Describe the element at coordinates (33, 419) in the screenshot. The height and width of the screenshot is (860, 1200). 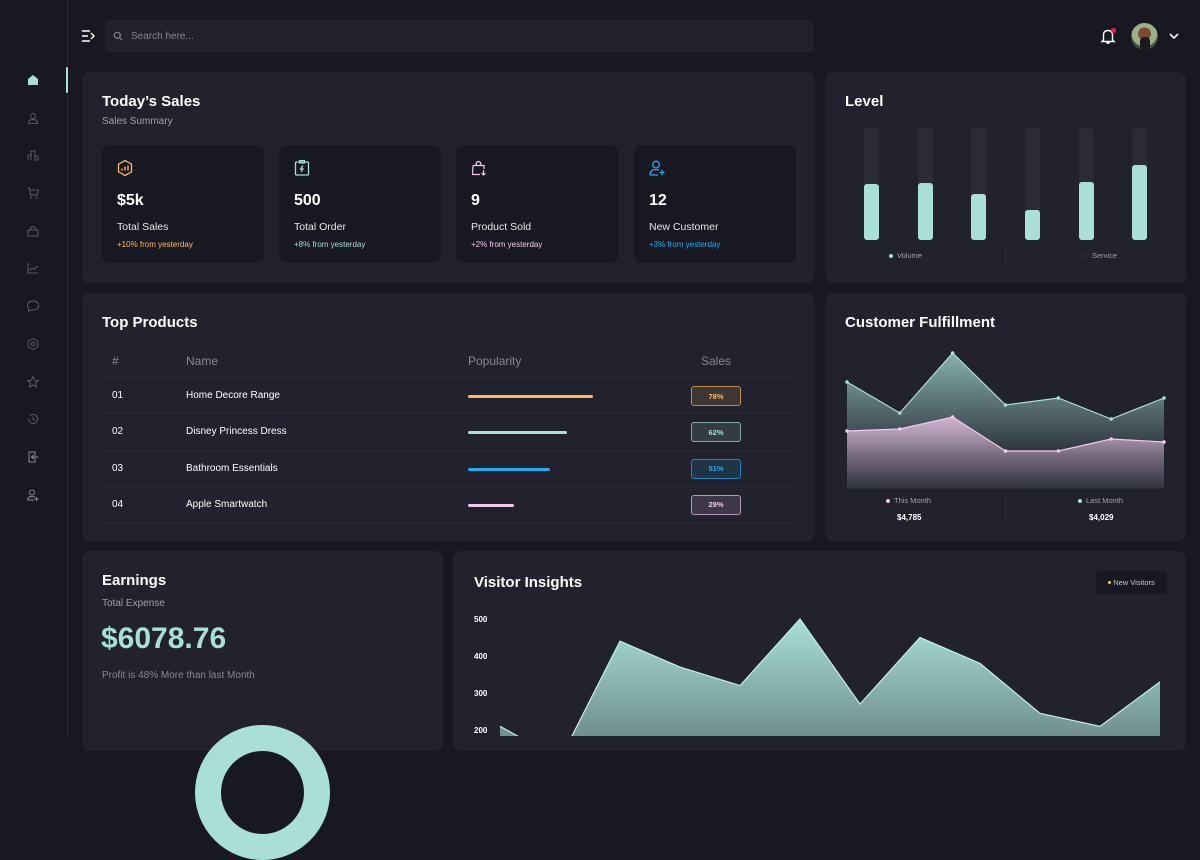
I see `sidebar-item-history` at that location.